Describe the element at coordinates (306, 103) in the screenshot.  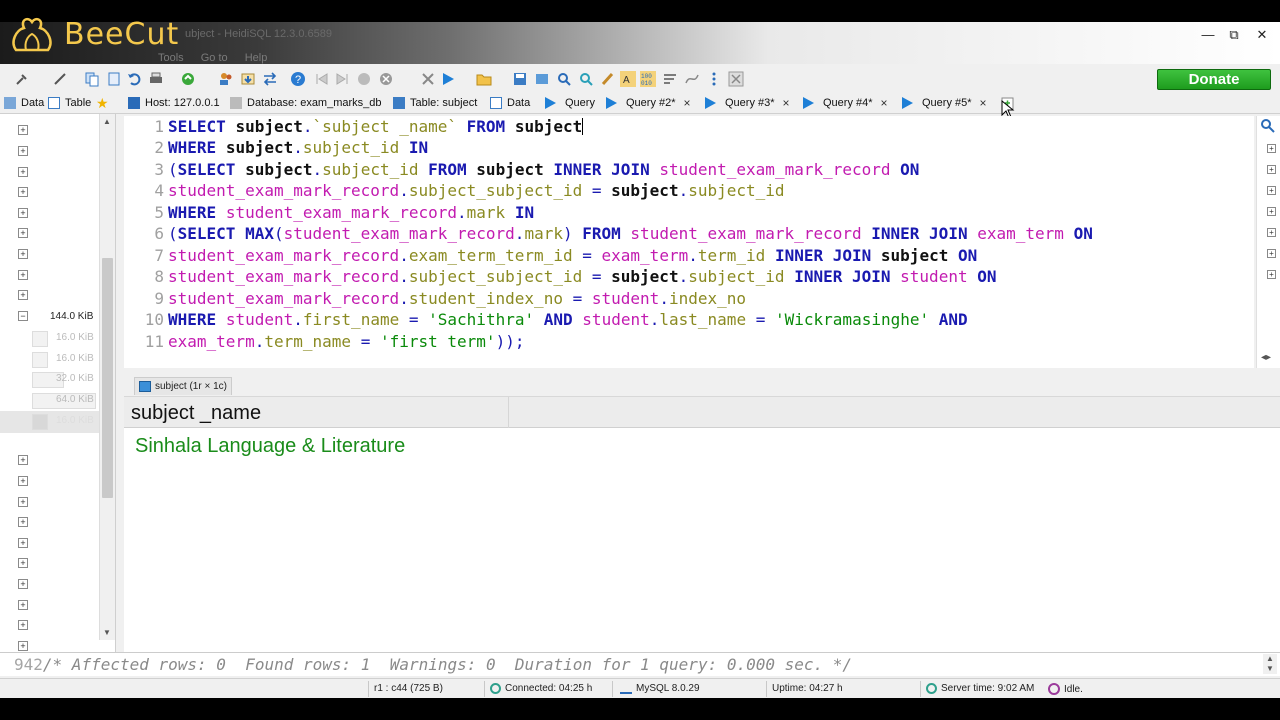
I see `tab-database: Database: exam_marks_db` at that location.